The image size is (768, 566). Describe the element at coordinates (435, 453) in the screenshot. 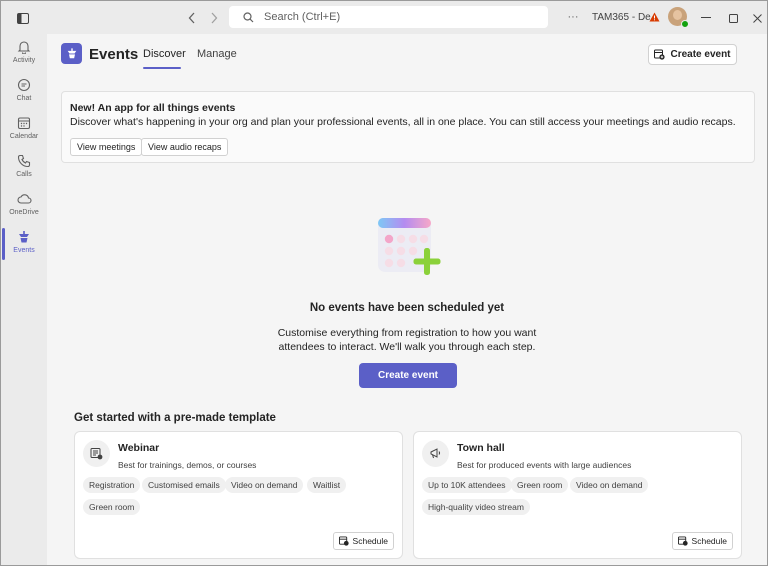

I see `megaphone-icon` at that location.